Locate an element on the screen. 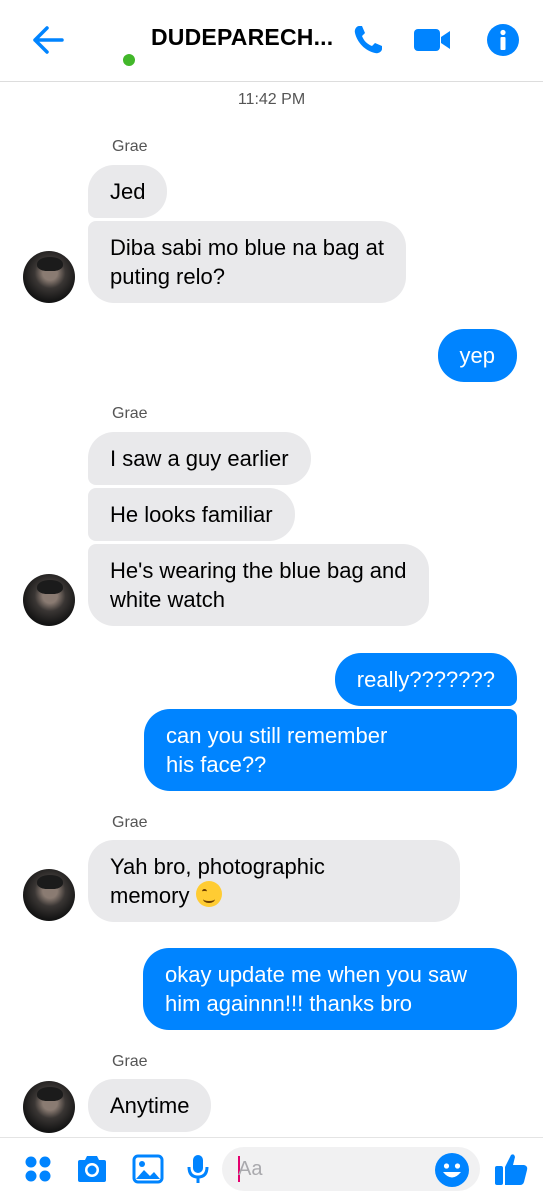 The width and height of the screenshot is (543, 1200). message-text: He's wearing the blue bag and is located at coordinates (258, 570).